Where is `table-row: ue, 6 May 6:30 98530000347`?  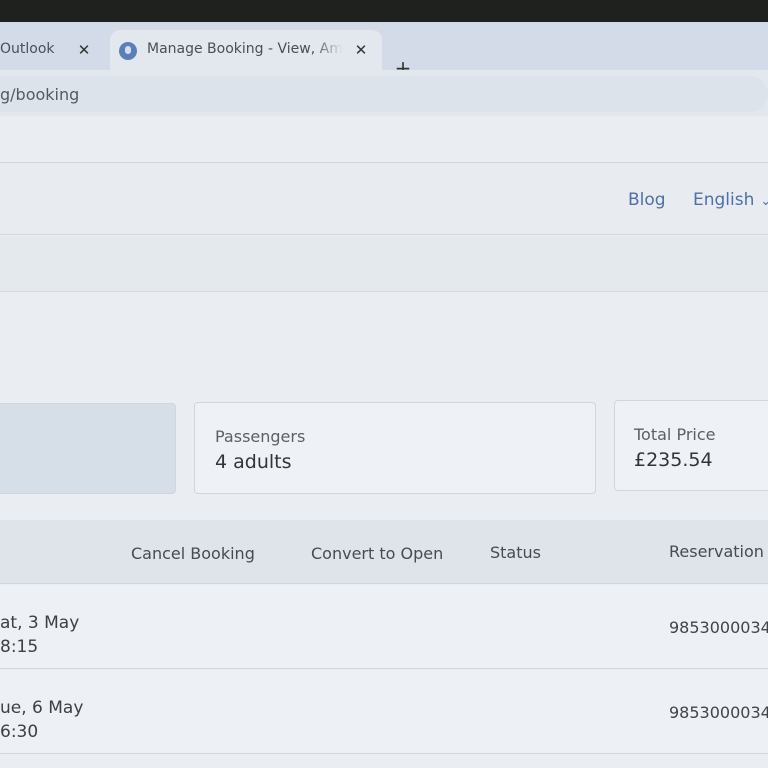
table-row: ue, 6 May 6:30 98530000347 is located at coordinates (384, 712).